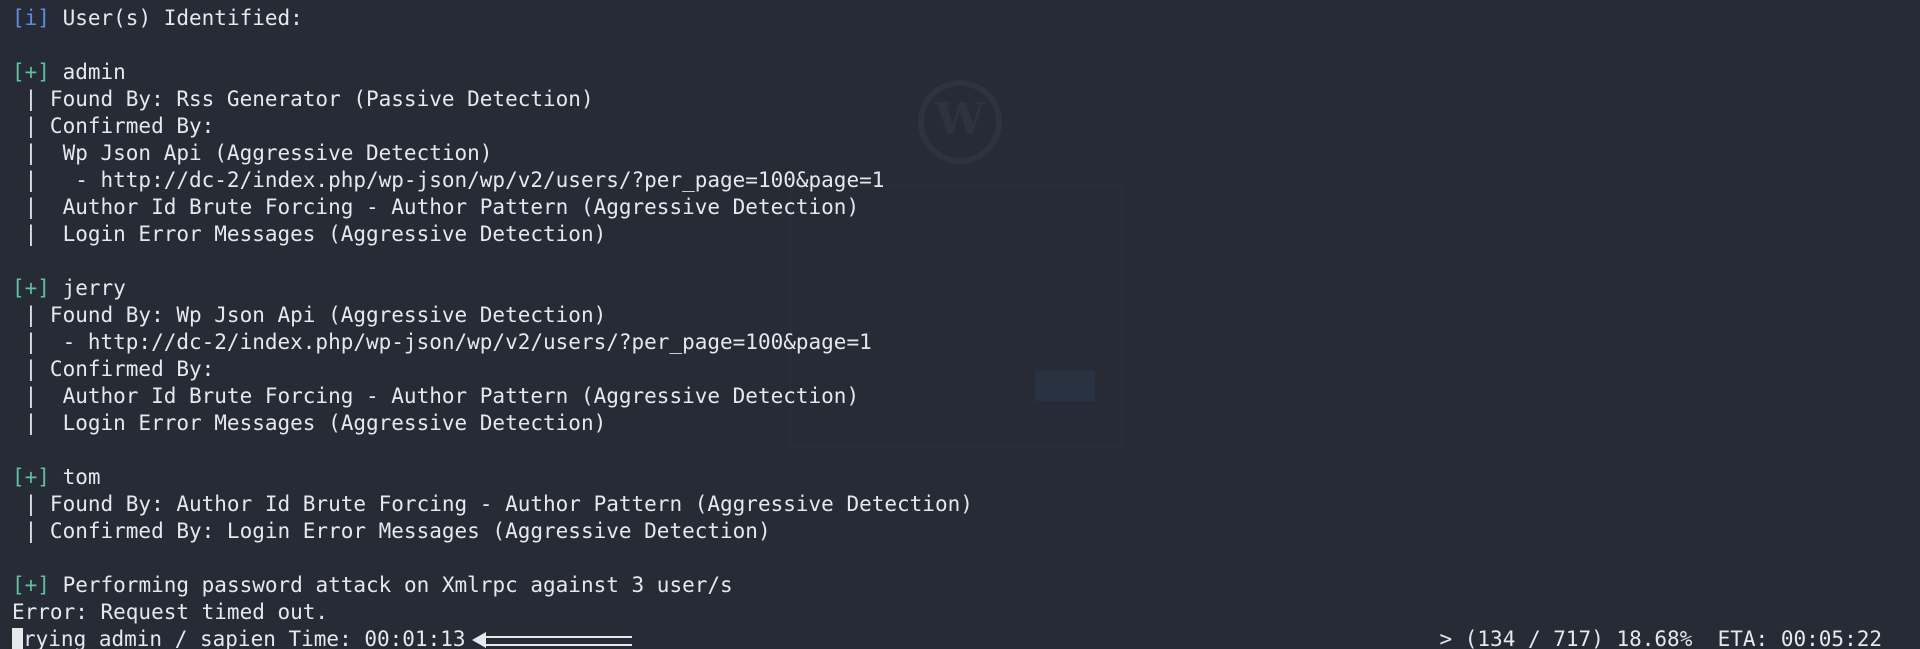  I want to click on background-login-button, so click(1065, 386).